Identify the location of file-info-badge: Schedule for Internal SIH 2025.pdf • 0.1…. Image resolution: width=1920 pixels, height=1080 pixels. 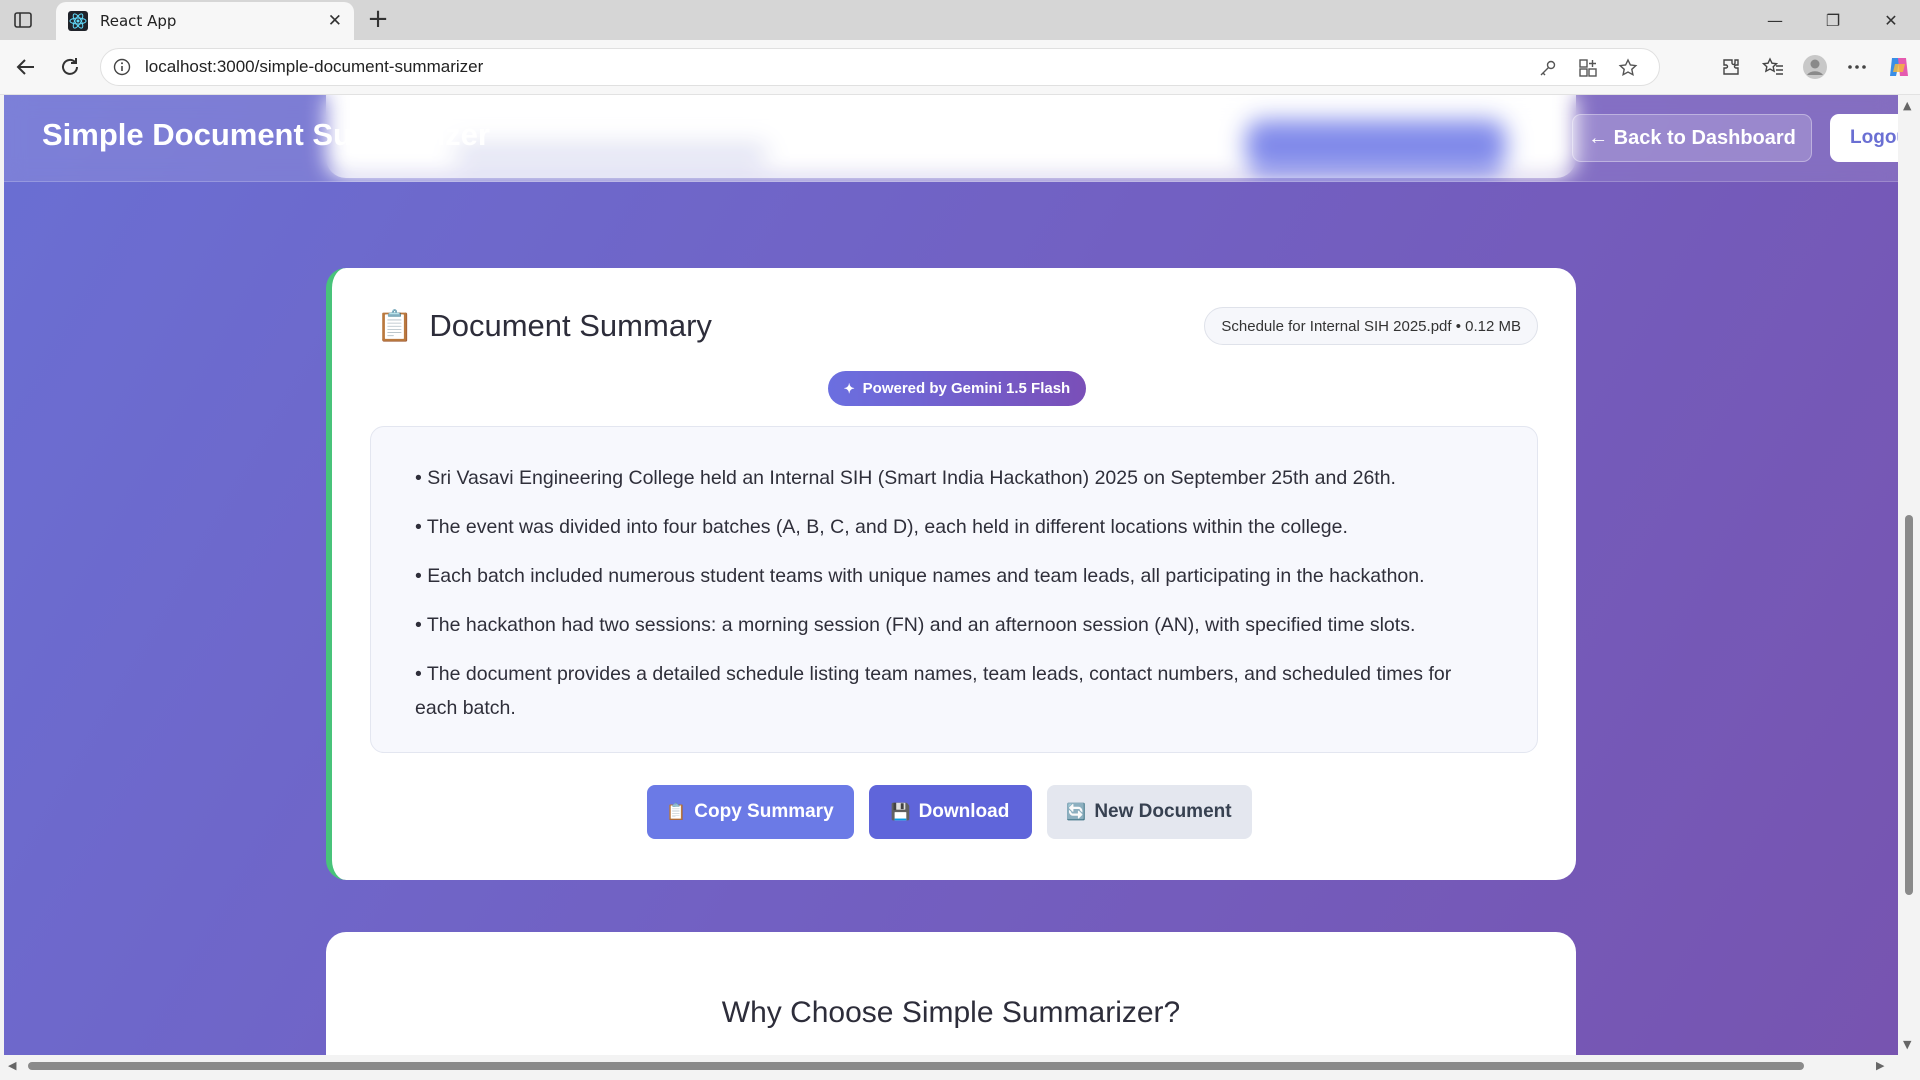
(1371, 326).